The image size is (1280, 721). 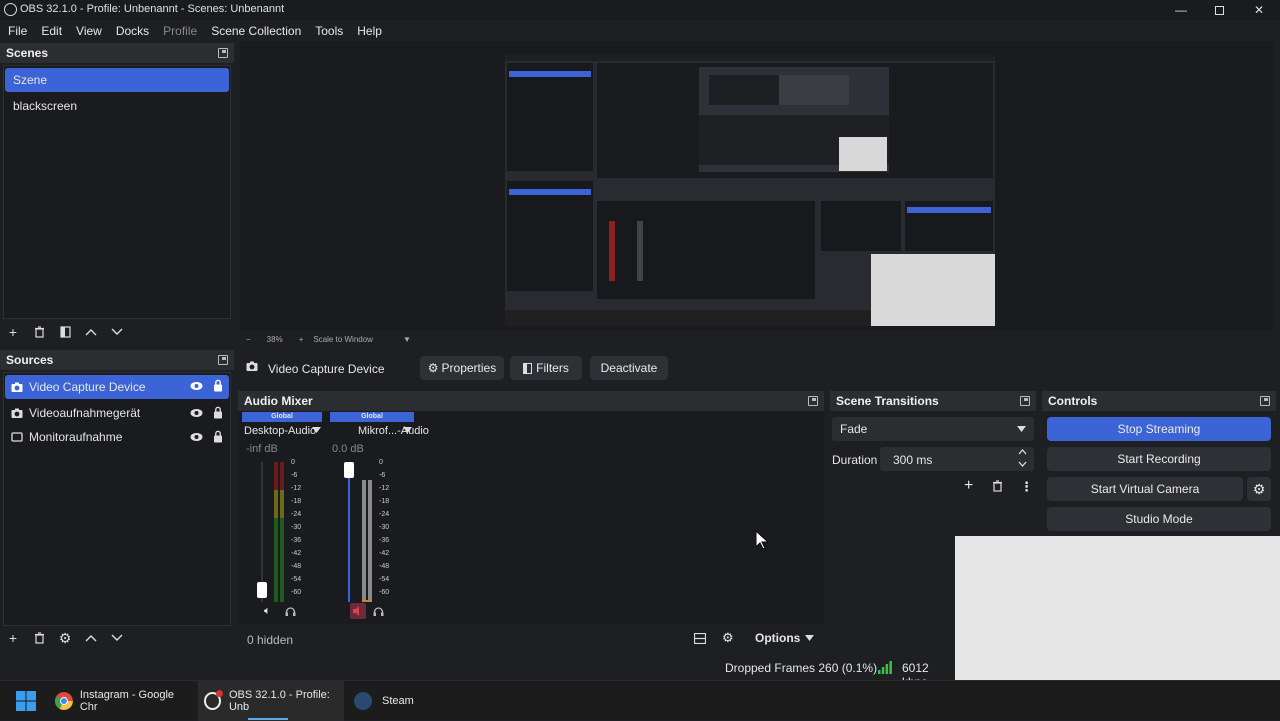 I want to click on scene-transitions-title: Scene Transitions, so click(x=887, y=401).